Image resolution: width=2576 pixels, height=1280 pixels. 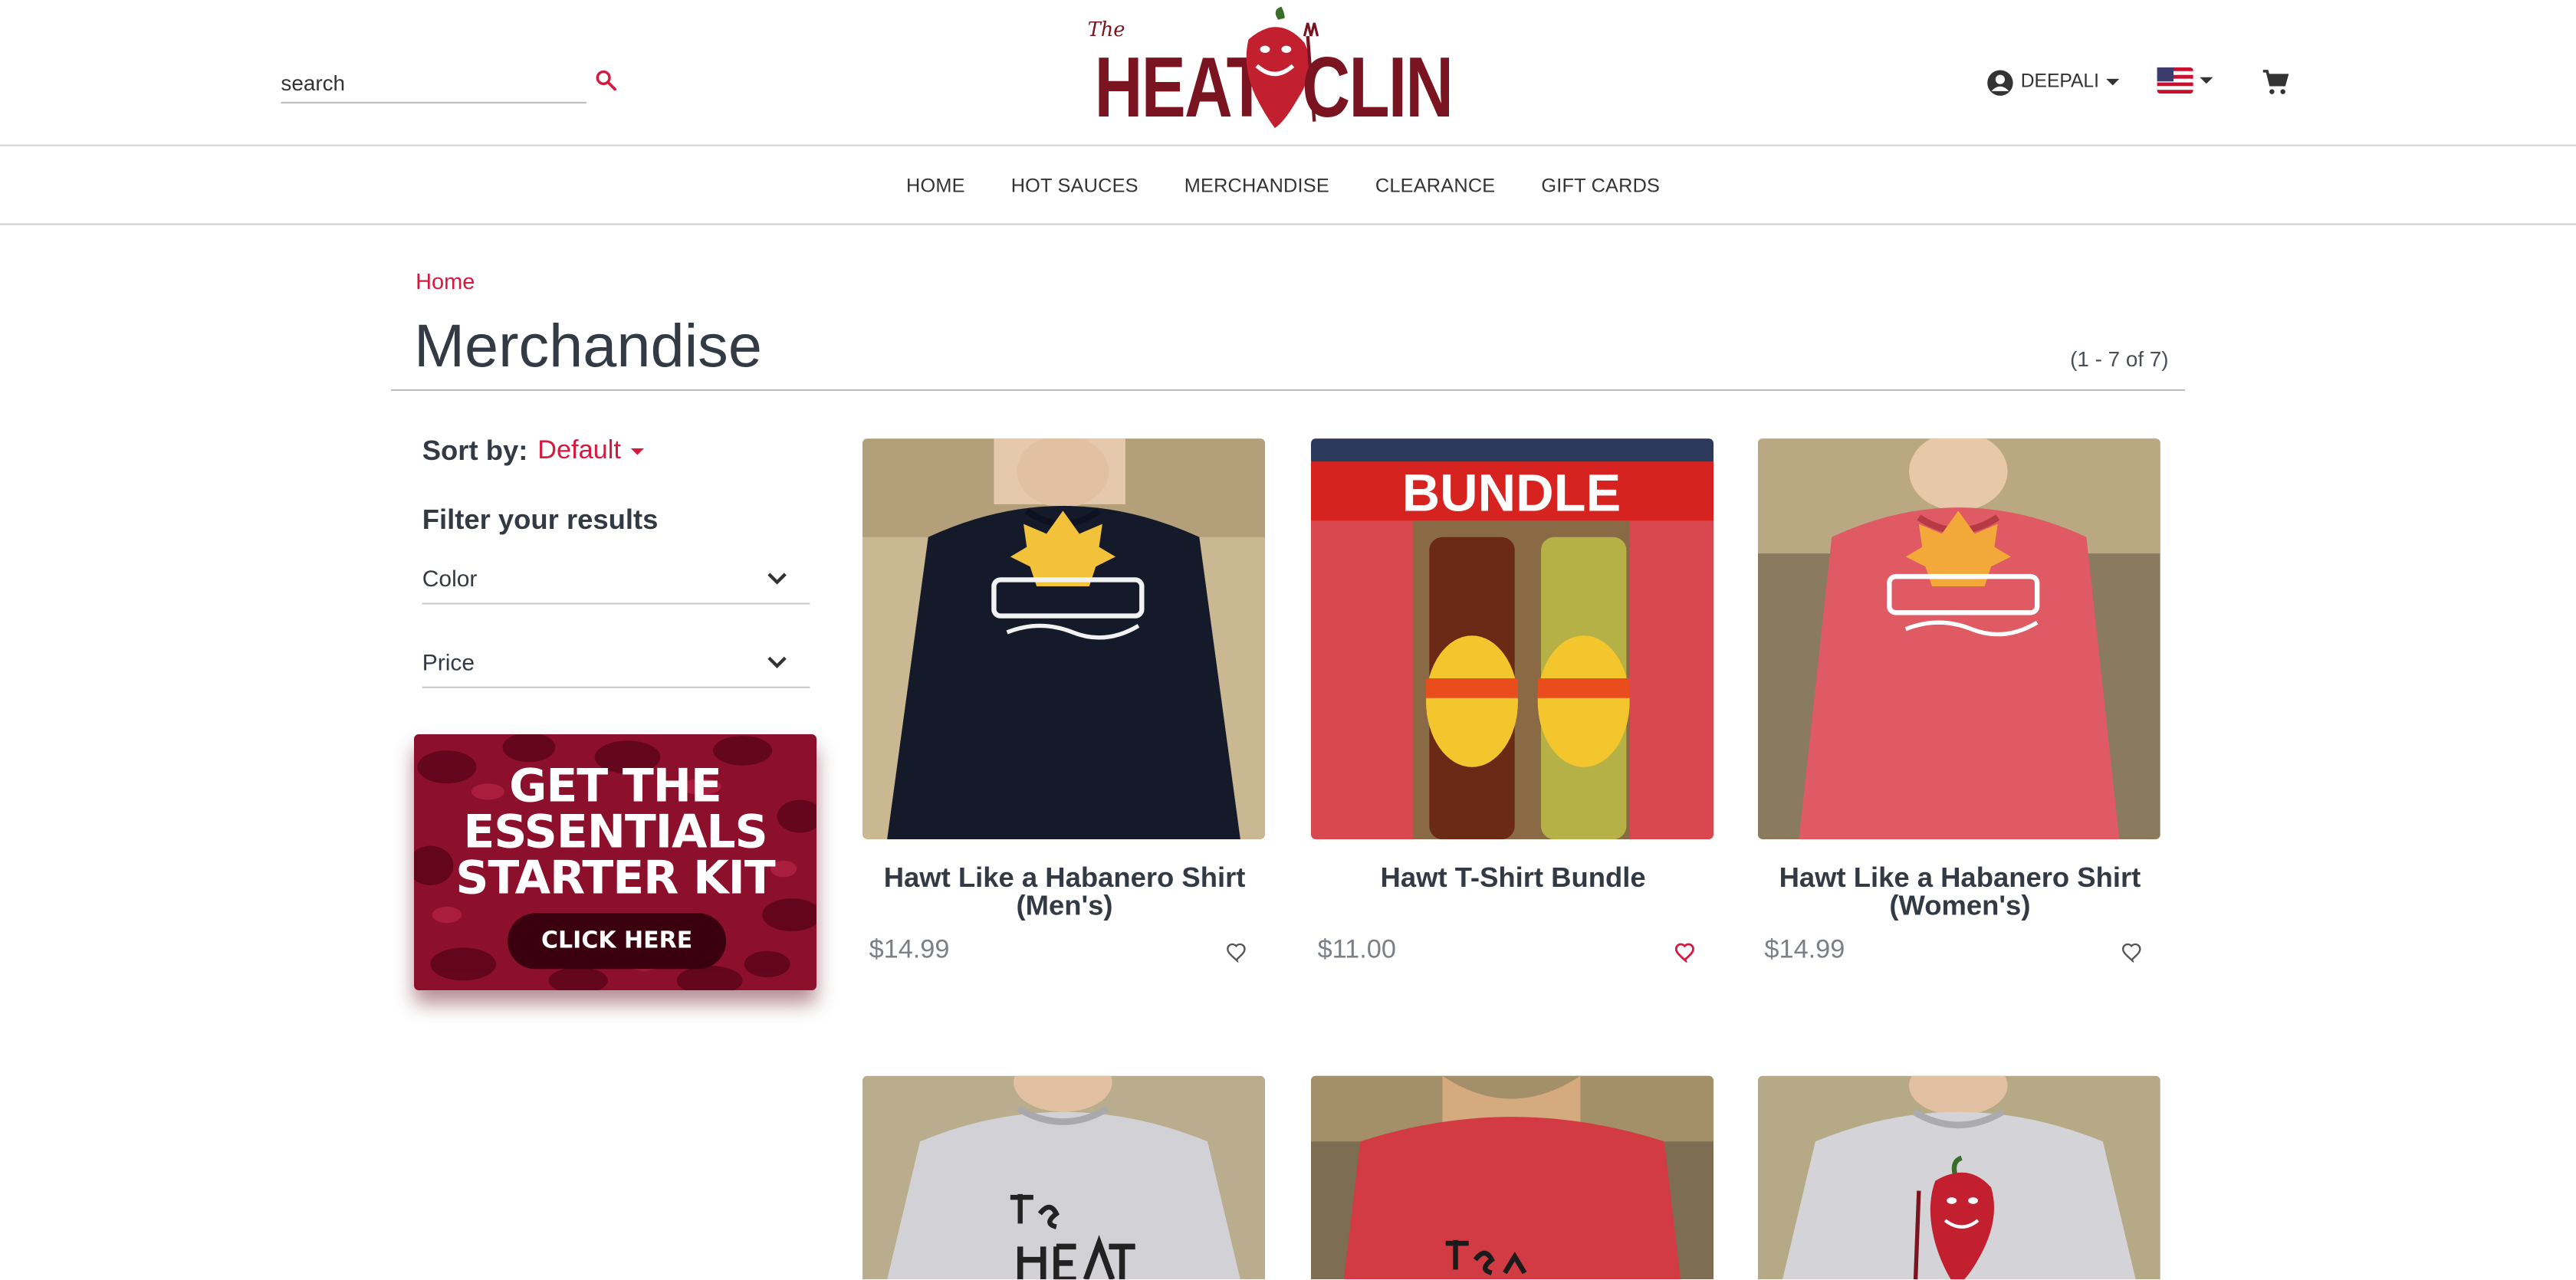 What do you see at coordinates (588, 345) in the screenshot?
I see `page-title: Merchandise` at bounding box center [588, 345].